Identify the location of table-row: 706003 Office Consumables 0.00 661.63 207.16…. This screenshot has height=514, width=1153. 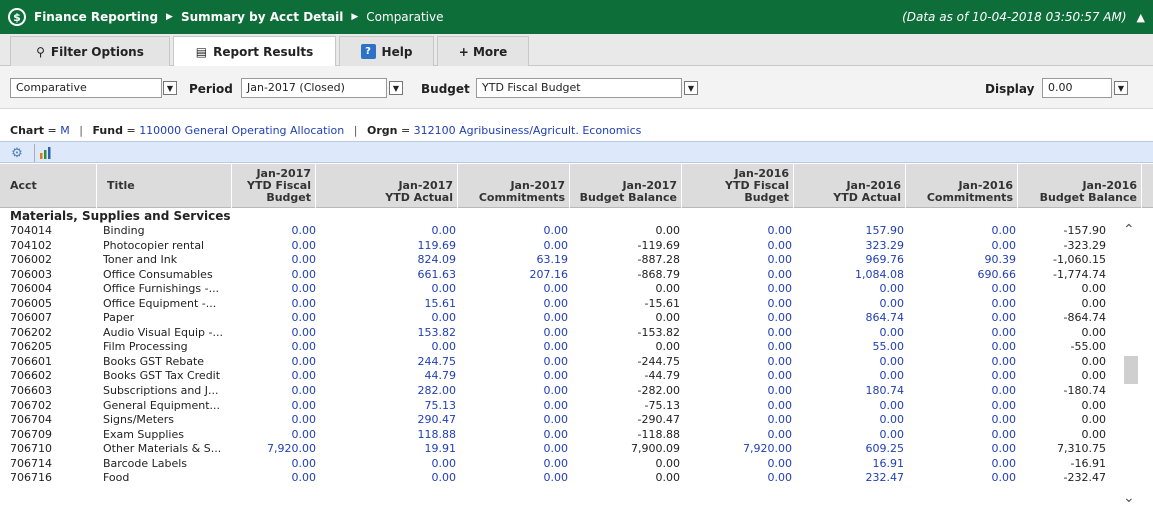
(576, 275).